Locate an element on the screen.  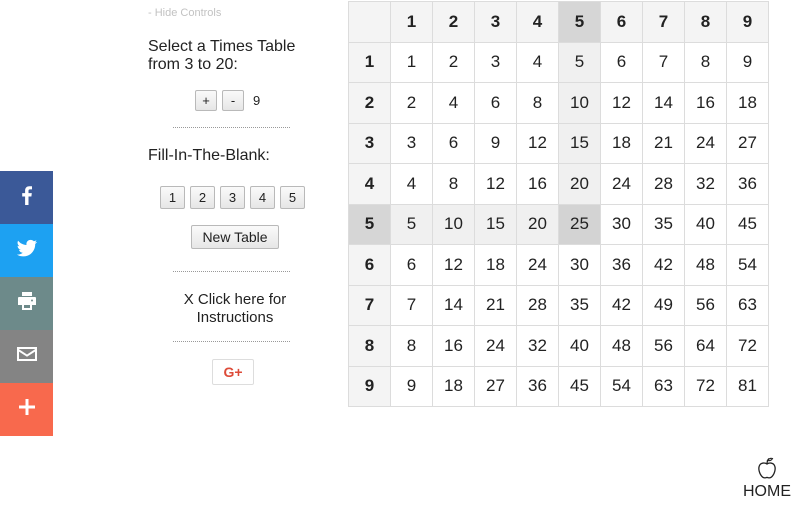
product-cell: 16 is located at coordinates (705, 103).